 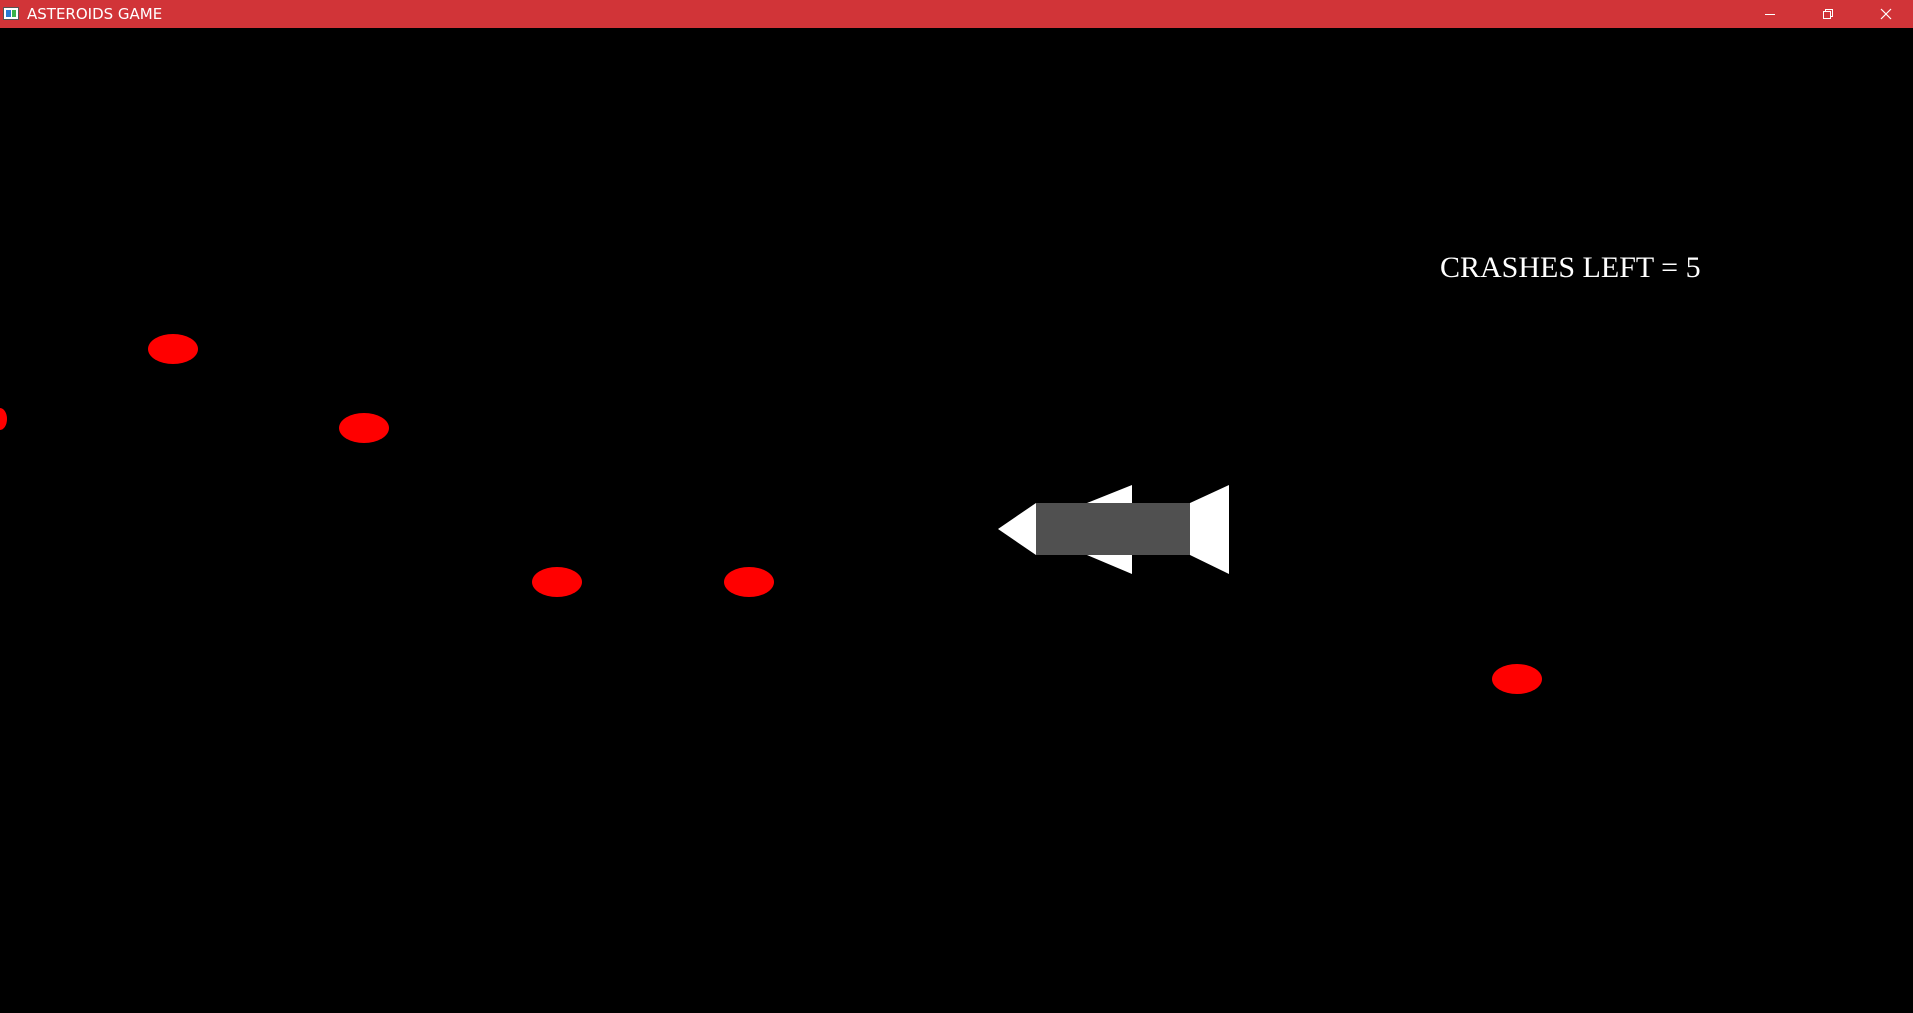 I want to click on restore-icon, so click(x=1828, y=14).